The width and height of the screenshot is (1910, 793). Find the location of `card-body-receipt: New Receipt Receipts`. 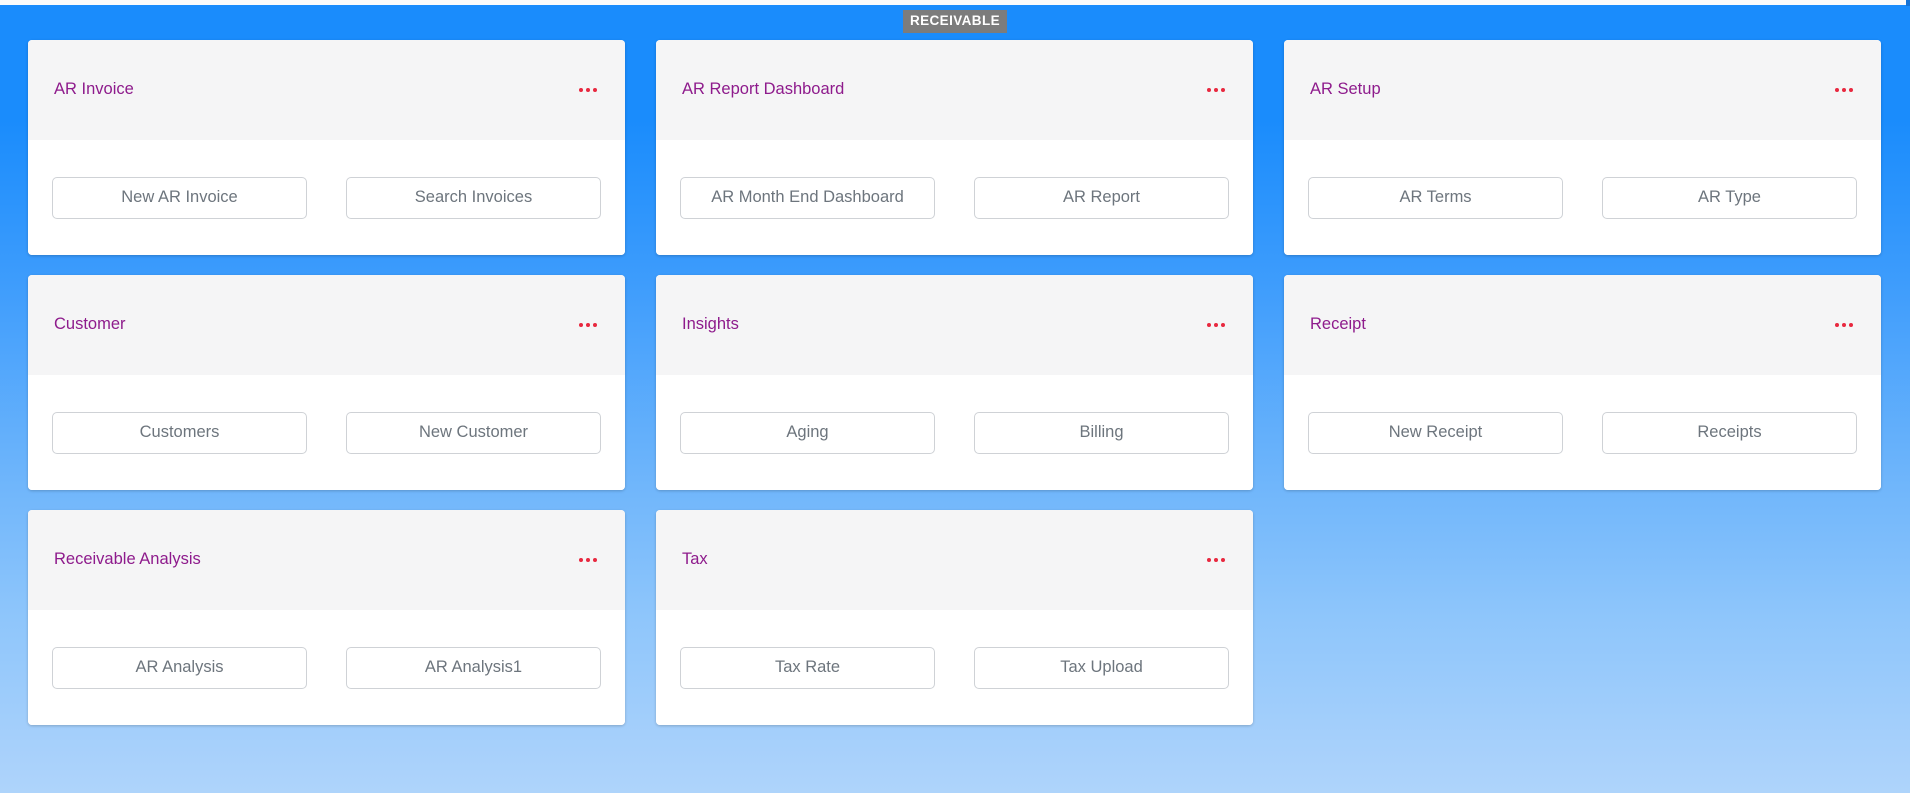

card-body-receipt: New Receipt Receipts is located at coordinates (1582, 432).